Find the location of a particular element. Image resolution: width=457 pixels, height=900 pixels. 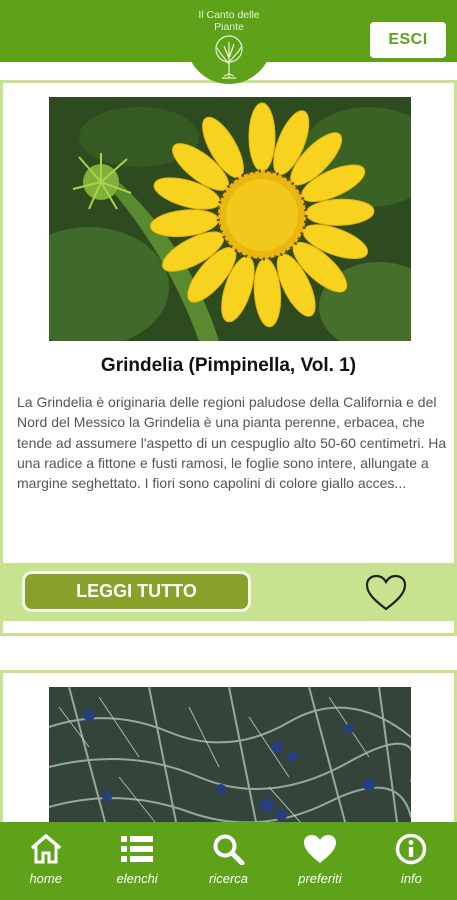

nav-search: ricerca is located at coordinates (228, 861).